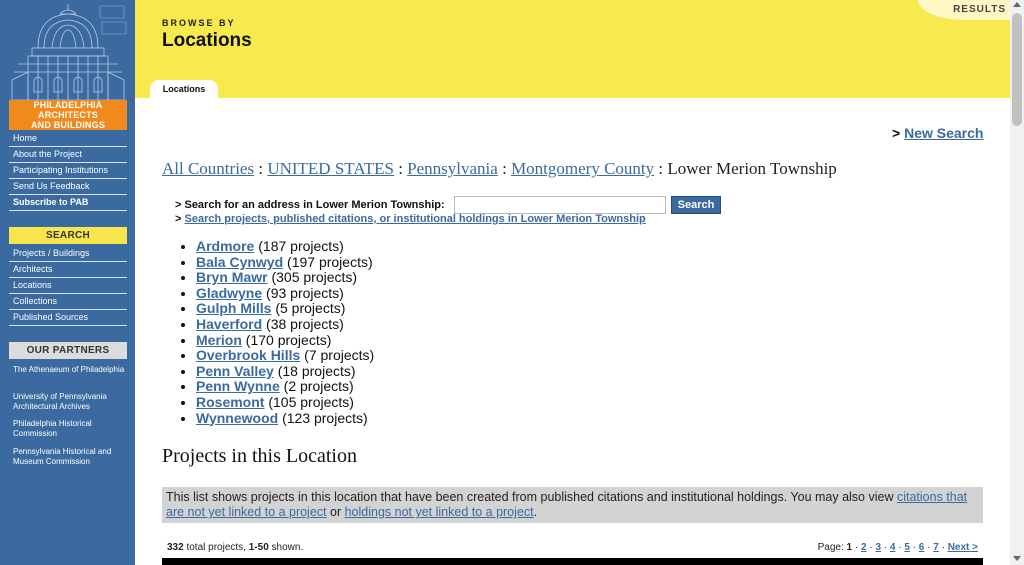  What do you see at coordinates (849, 547) in the screenshot?
I see `current-page: 1` at bounding box center [849, 547].